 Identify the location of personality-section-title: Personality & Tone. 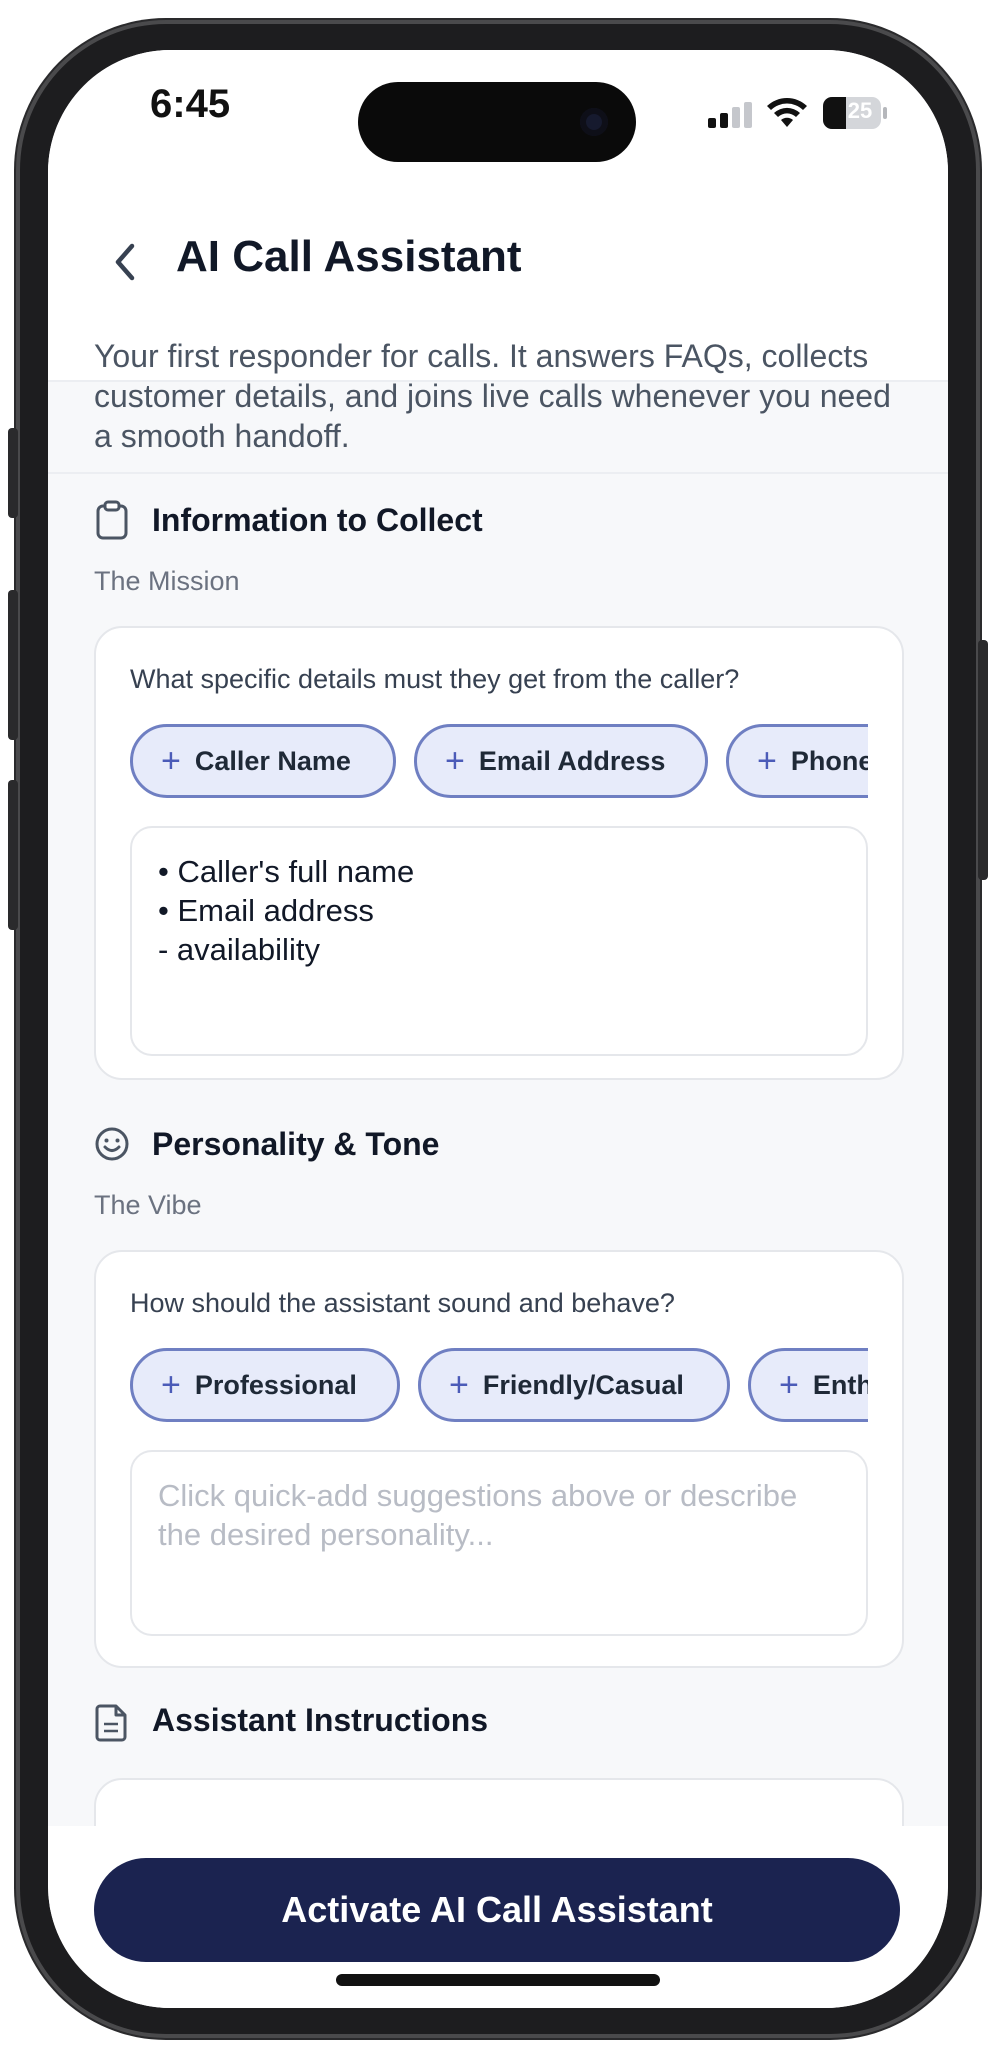
(296, 1144).